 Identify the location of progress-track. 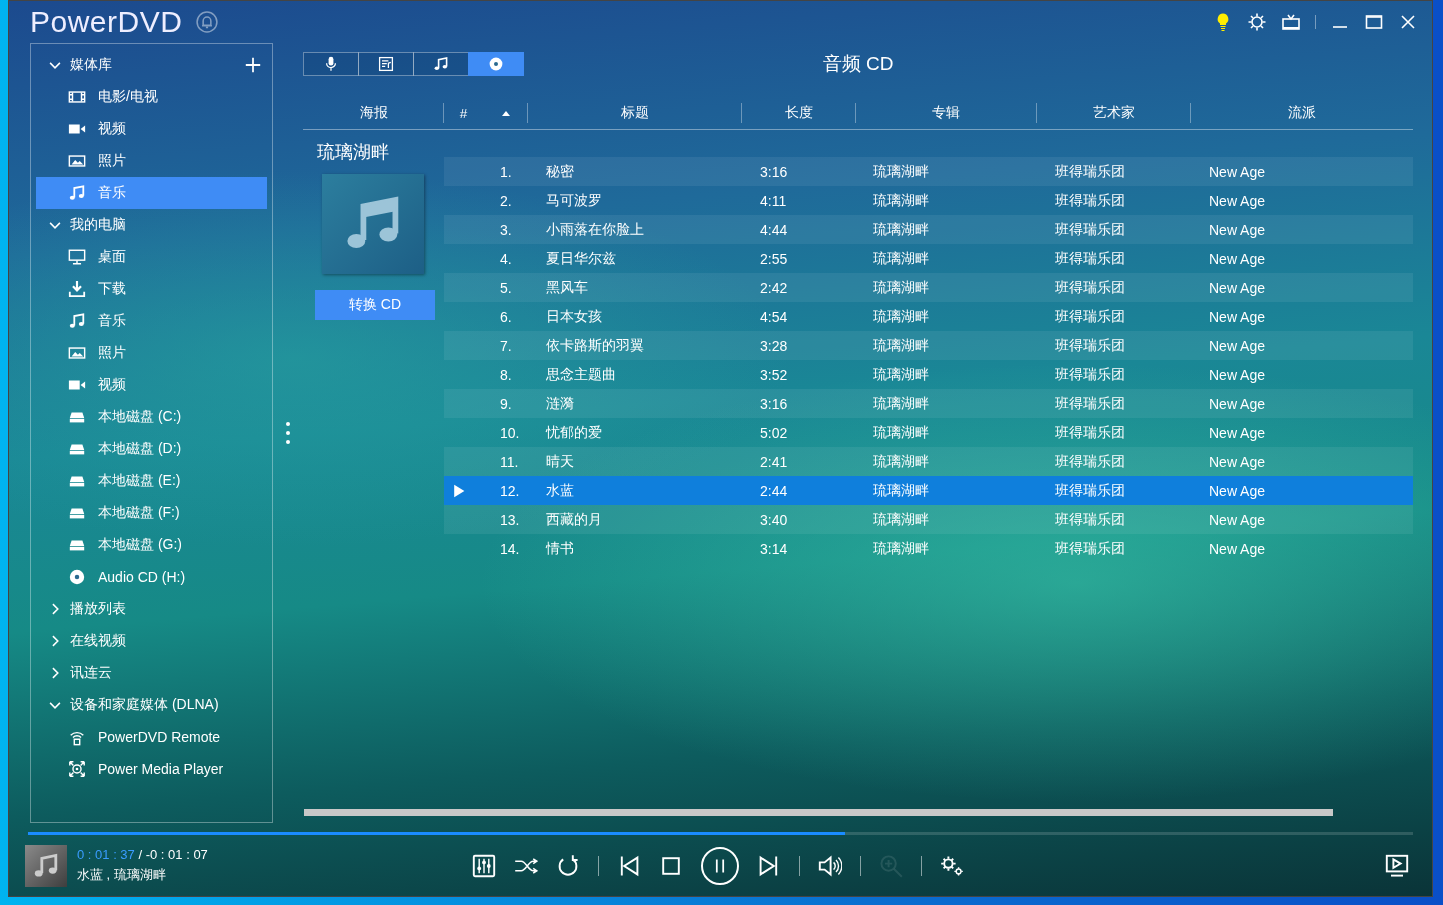
(720, 833).